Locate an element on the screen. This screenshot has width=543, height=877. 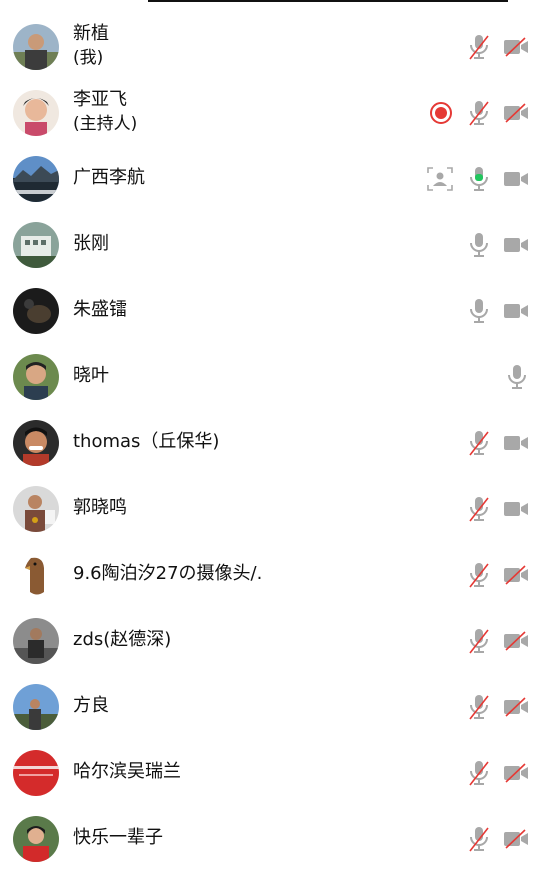
participant-row: 新植 (我) is located at coordinates (271, 47).